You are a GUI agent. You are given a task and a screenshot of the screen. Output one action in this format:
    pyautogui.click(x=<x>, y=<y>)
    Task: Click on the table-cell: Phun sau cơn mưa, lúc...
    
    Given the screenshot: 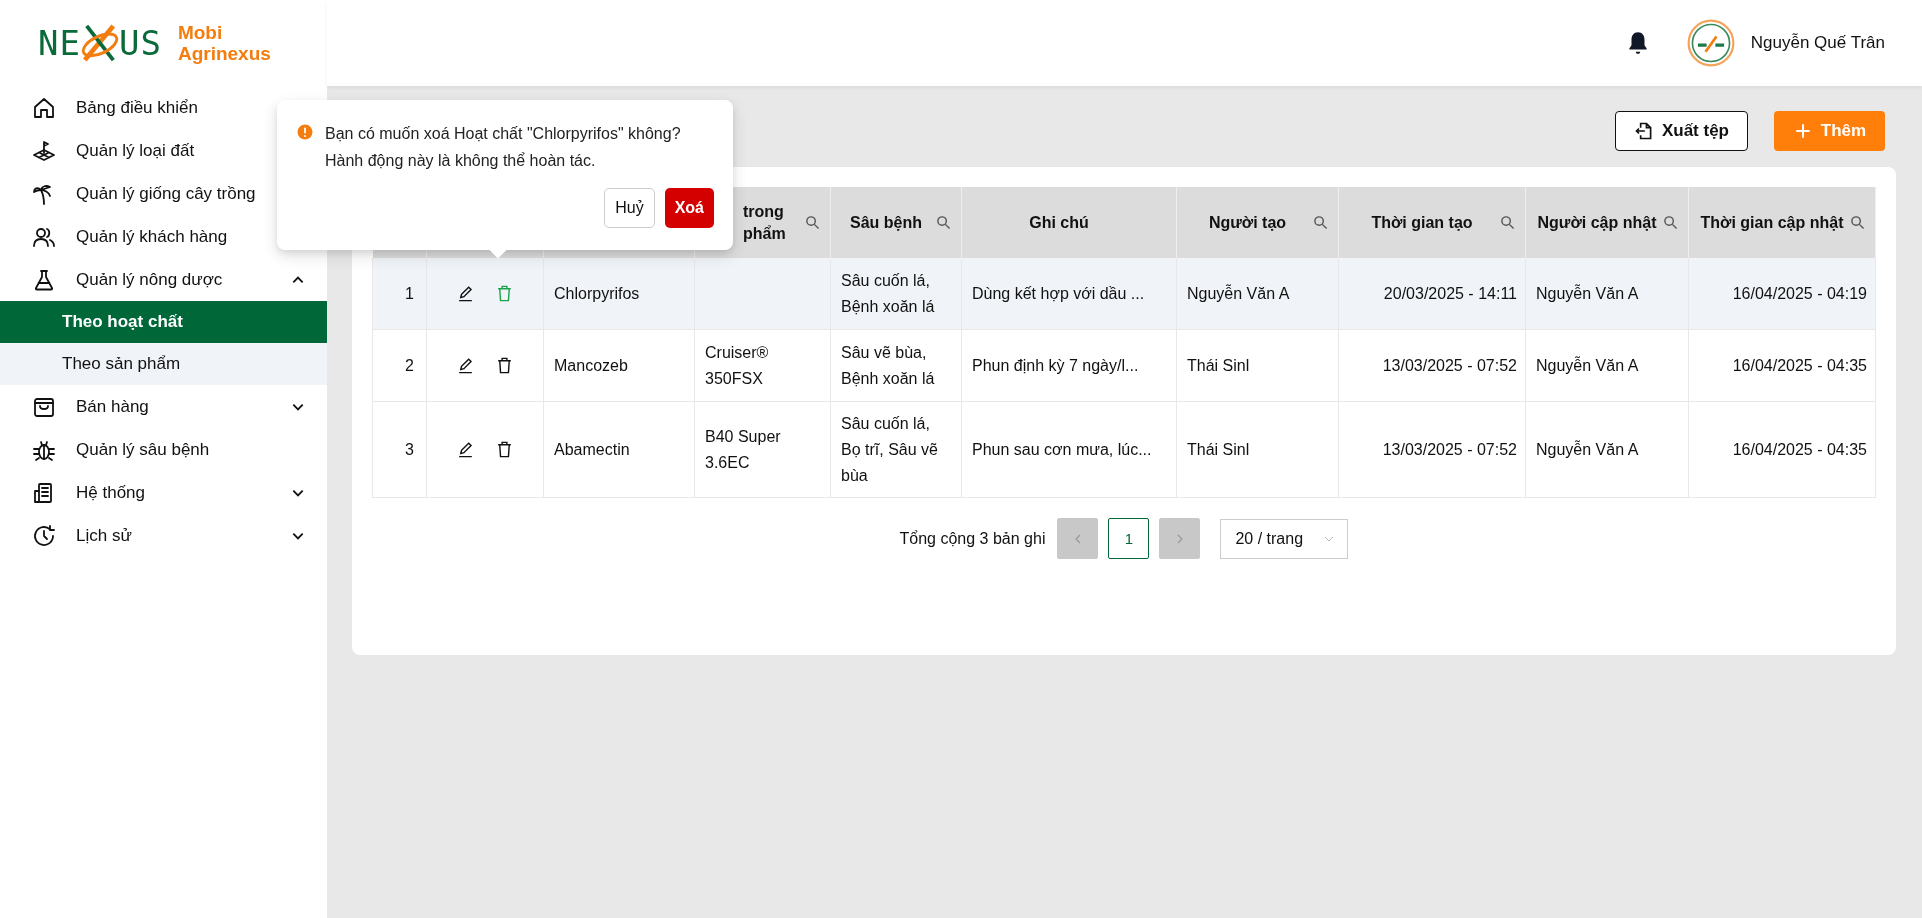 What is the action you would take?
    pyautogui.click(x=1062, y=449)
    